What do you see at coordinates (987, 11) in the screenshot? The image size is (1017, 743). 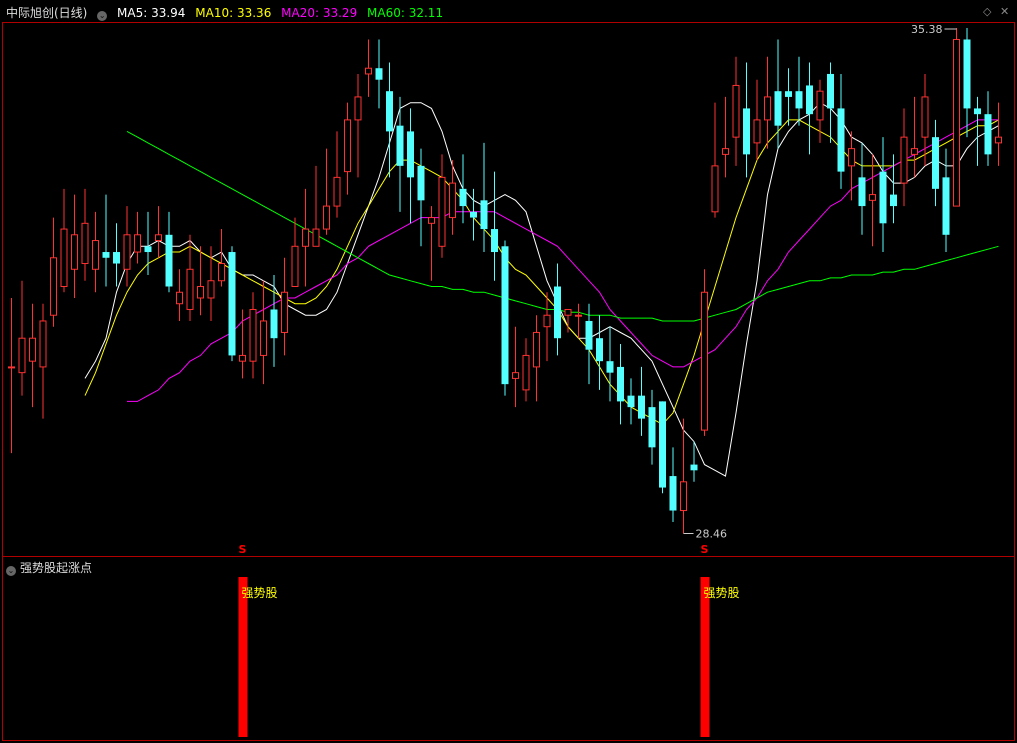 I see `diamond-icon: ◇` at bounding box center [987, 11].